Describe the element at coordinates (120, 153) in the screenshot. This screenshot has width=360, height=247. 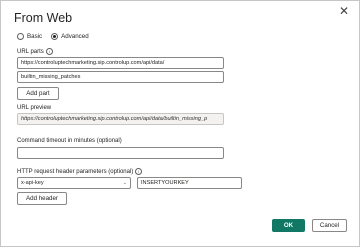
I see `timeout-input` at that location.